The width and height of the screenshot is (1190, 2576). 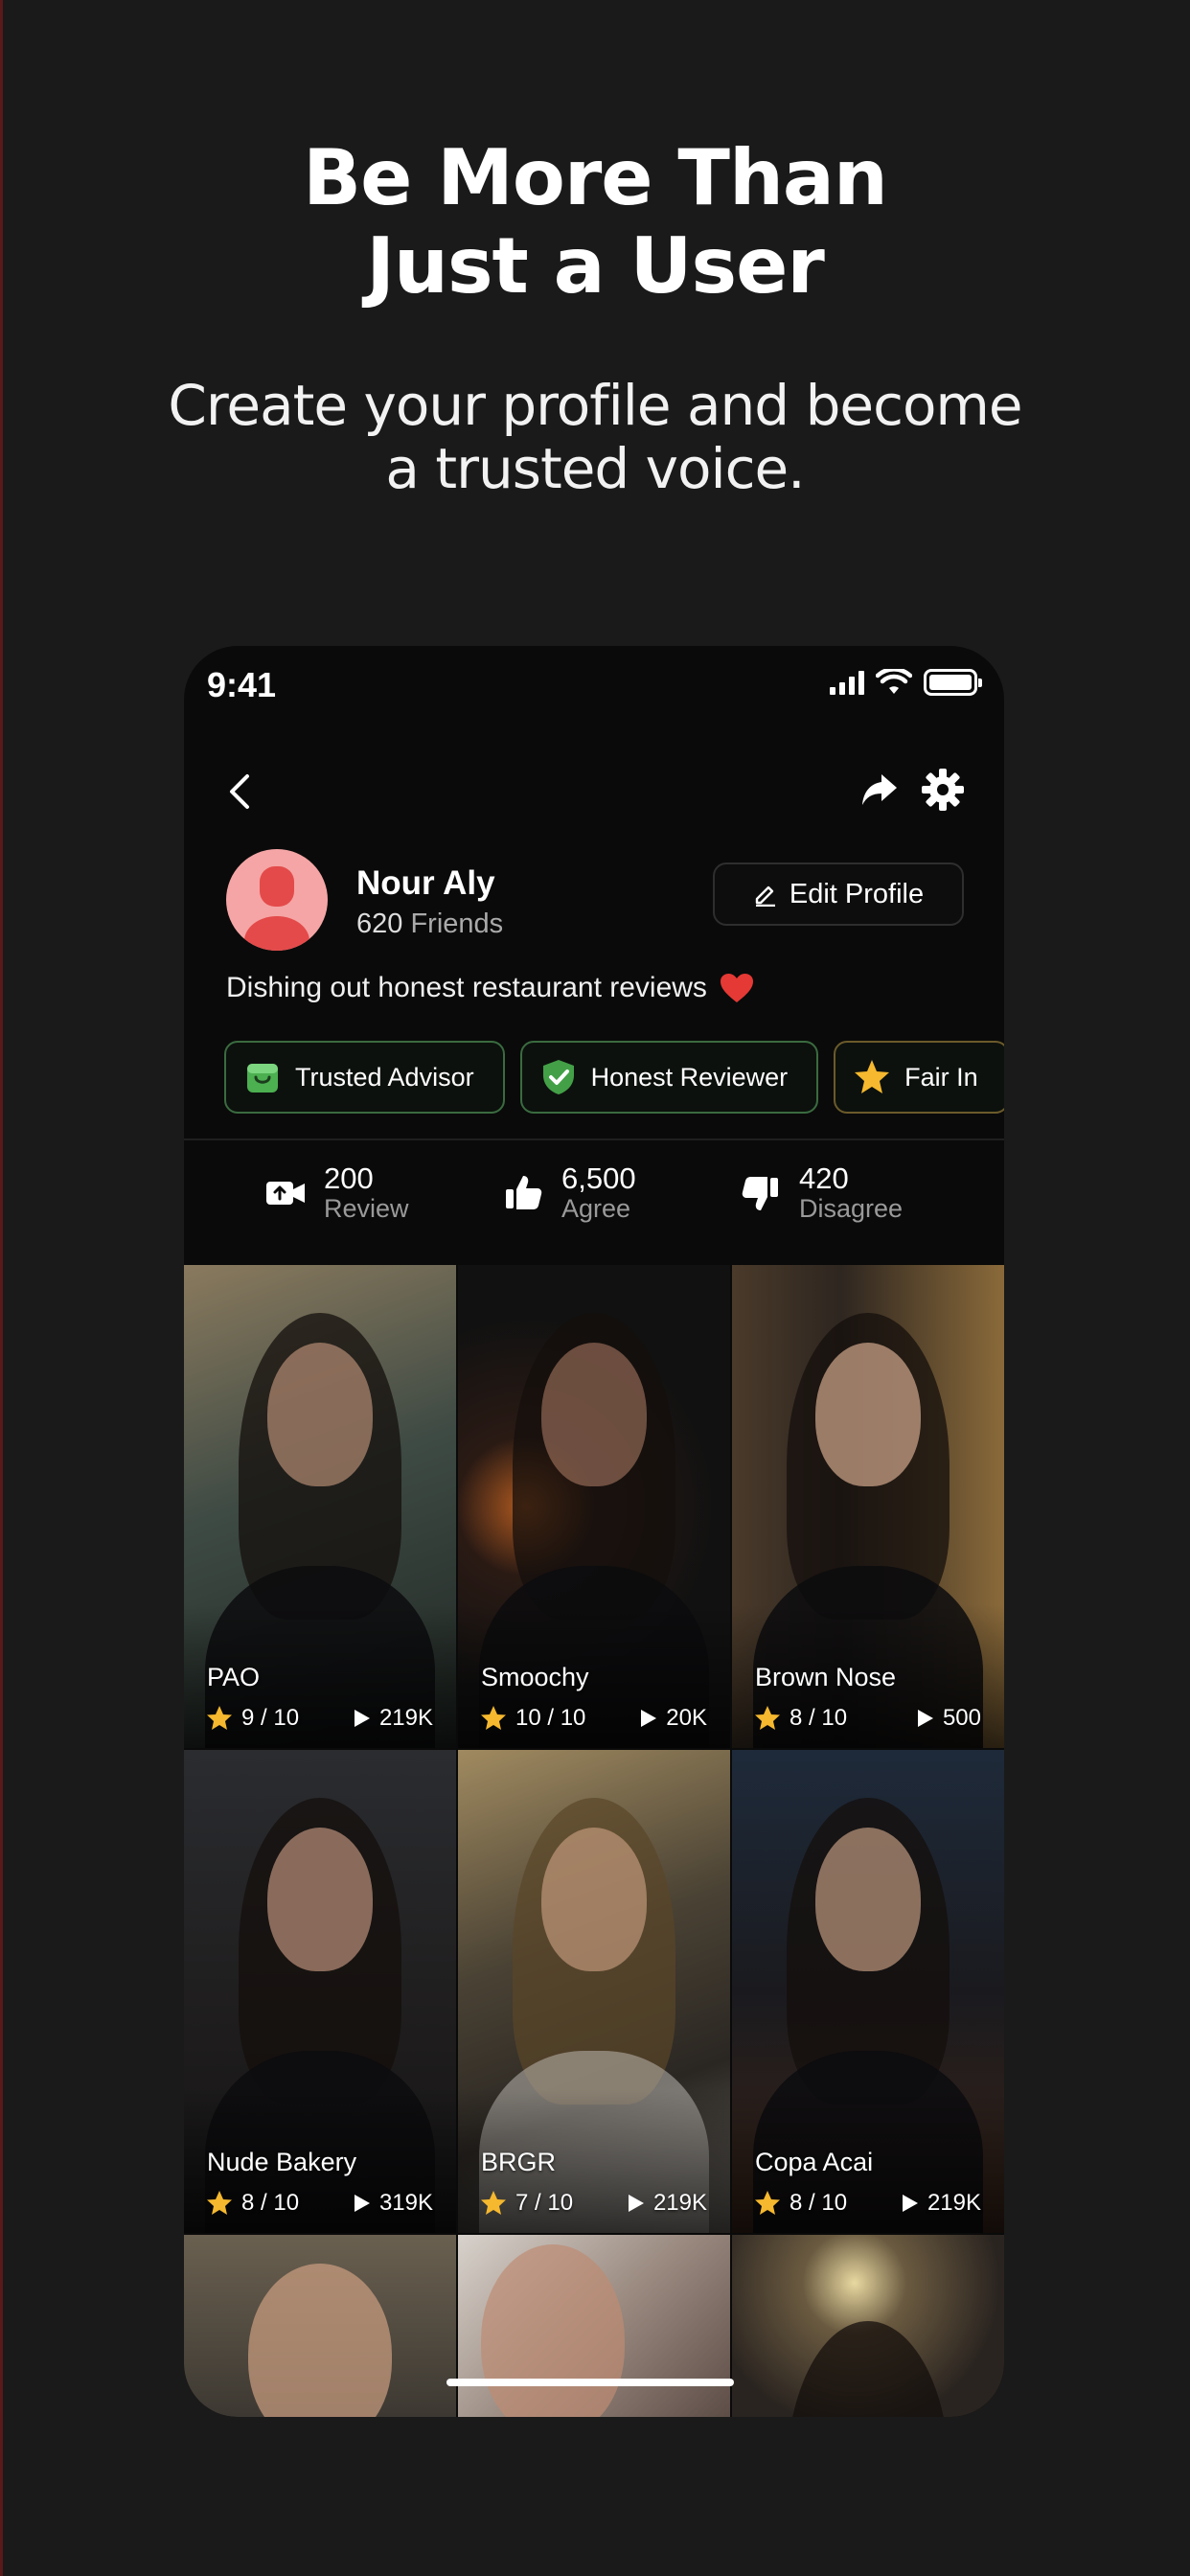 I want to click on wifi-icon, so click(x=894, y=681).